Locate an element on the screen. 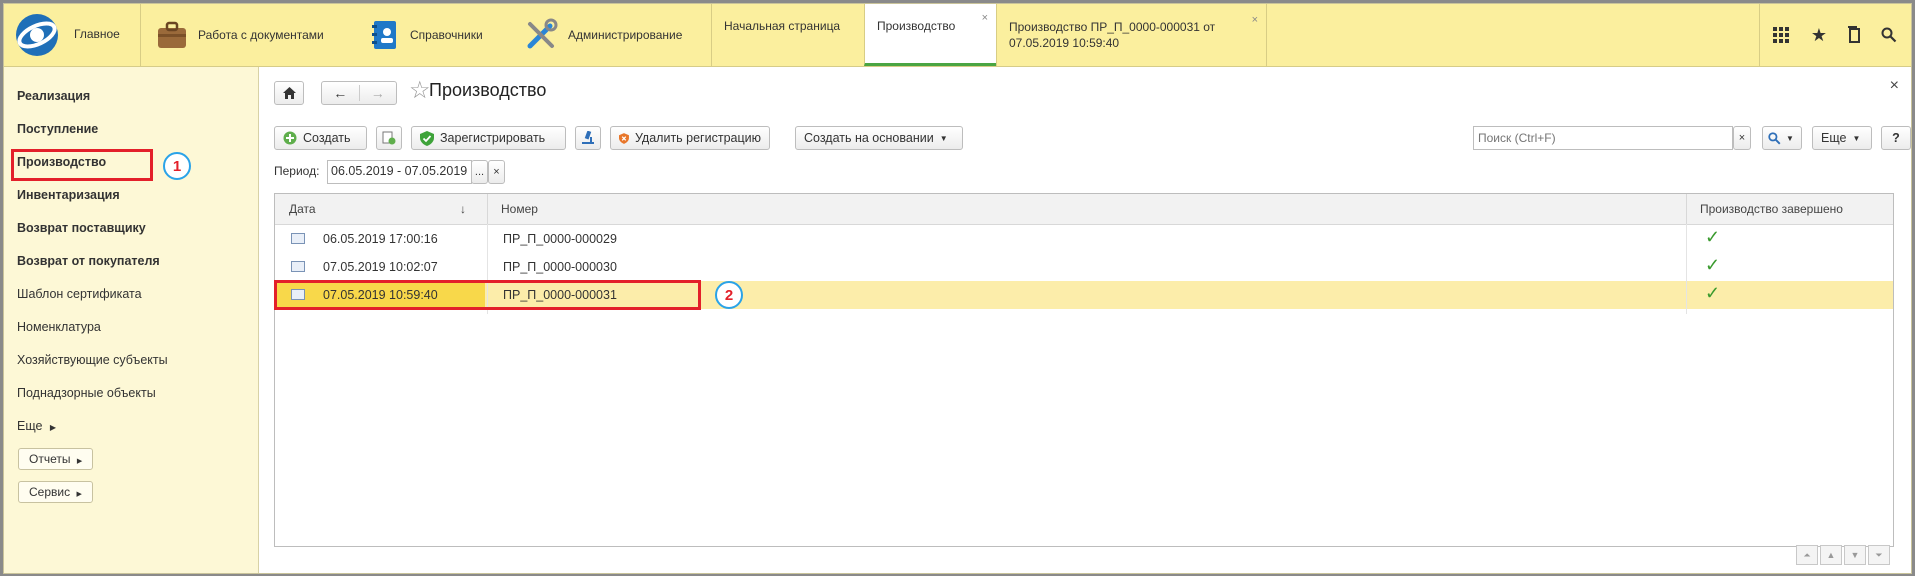 The image size is (1915, 576). period-label: Период: is located at coordinates (297, 171).